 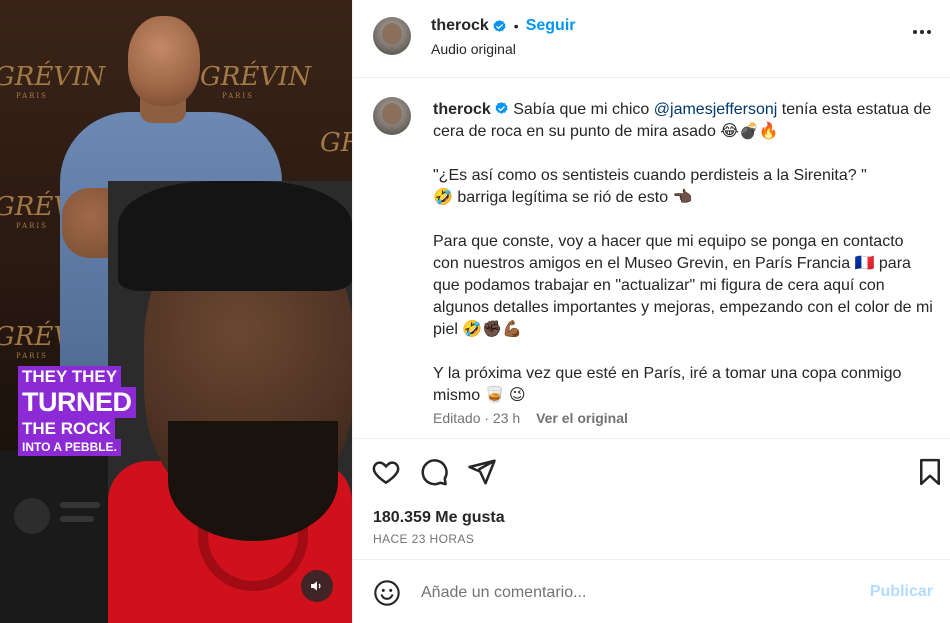 What do you see at coordinates (460, 26) in the screenshot?
I see `username-link: therock` at bounding box center [460, 26].